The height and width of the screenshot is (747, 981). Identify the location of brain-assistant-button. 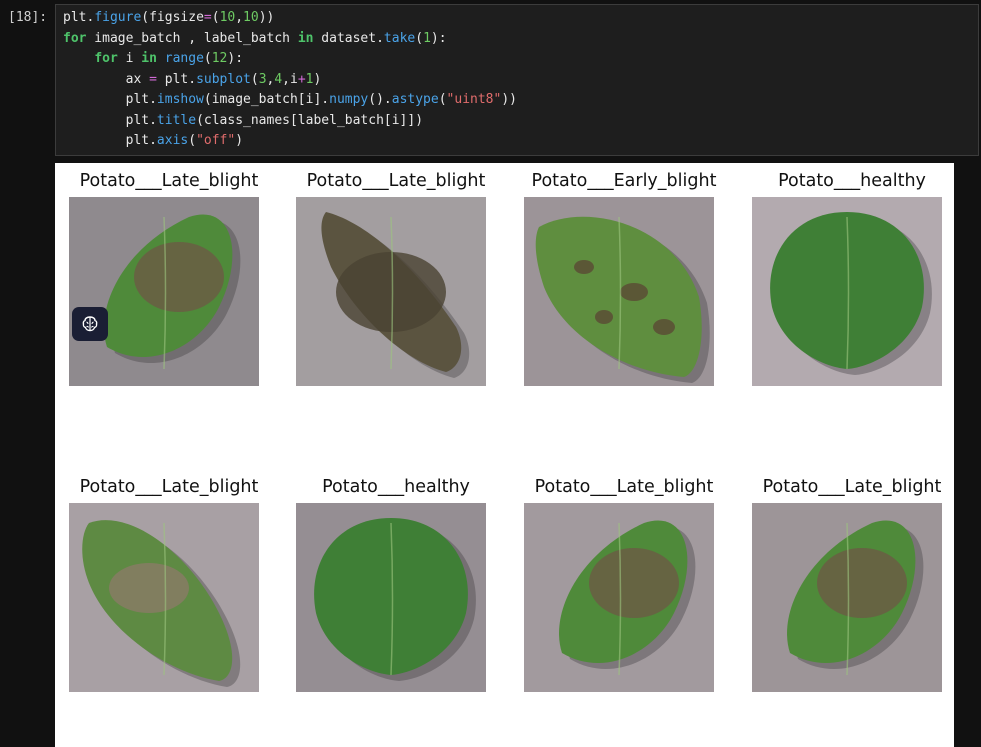
(90, 324).